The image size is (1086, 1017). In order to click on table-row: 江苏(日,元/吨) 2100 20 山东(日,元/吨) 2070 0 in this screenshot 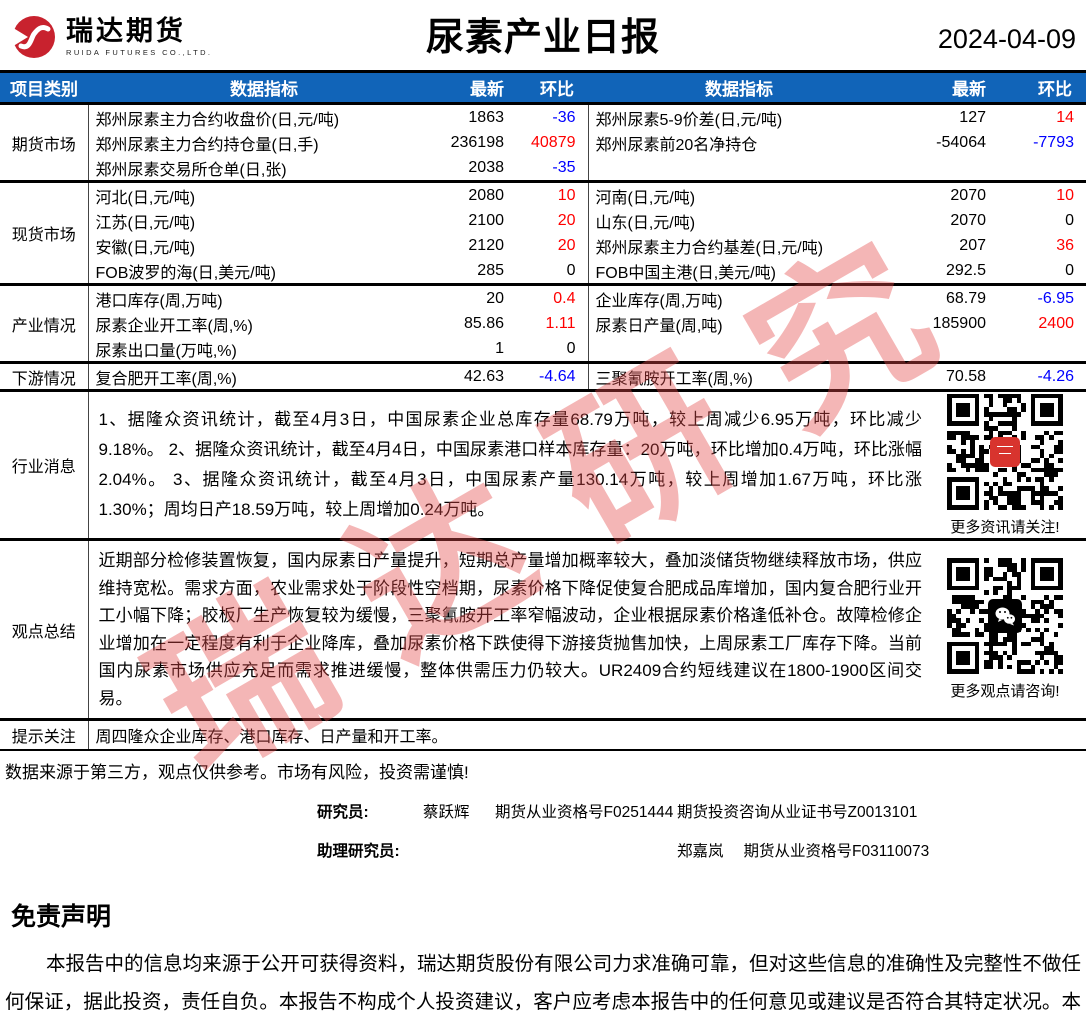, I will do `click(543, 220)`.